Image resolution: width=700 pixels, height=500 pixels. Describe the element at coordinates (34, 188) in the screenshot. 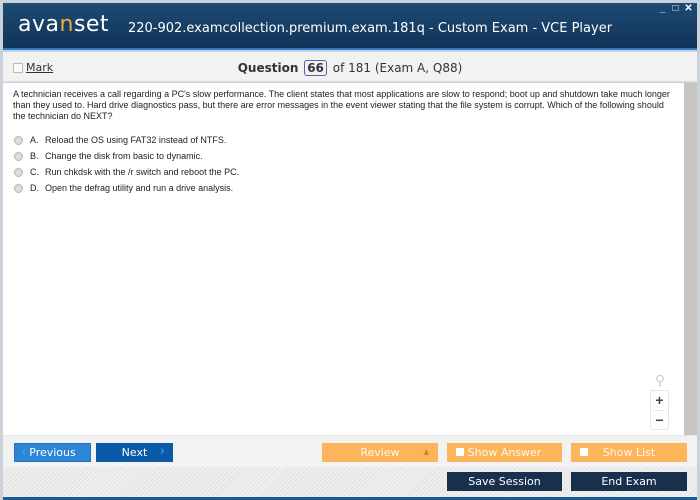

I see `option-letter: D.` at that location.